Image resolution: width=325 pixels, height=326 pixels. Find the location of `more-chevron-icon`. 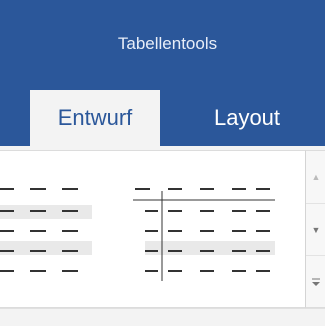

more-chevron-icon is located at coordinates (316, 282).